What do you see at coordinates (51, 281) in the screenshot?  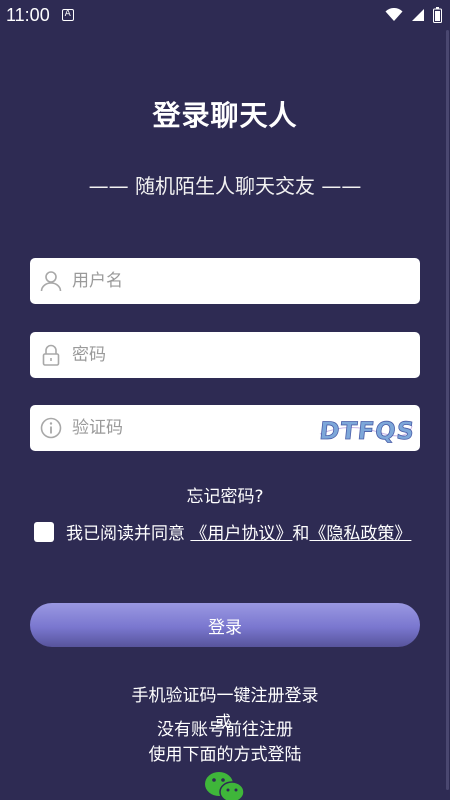 I see `user-icon` at bounding box center [51, 281].